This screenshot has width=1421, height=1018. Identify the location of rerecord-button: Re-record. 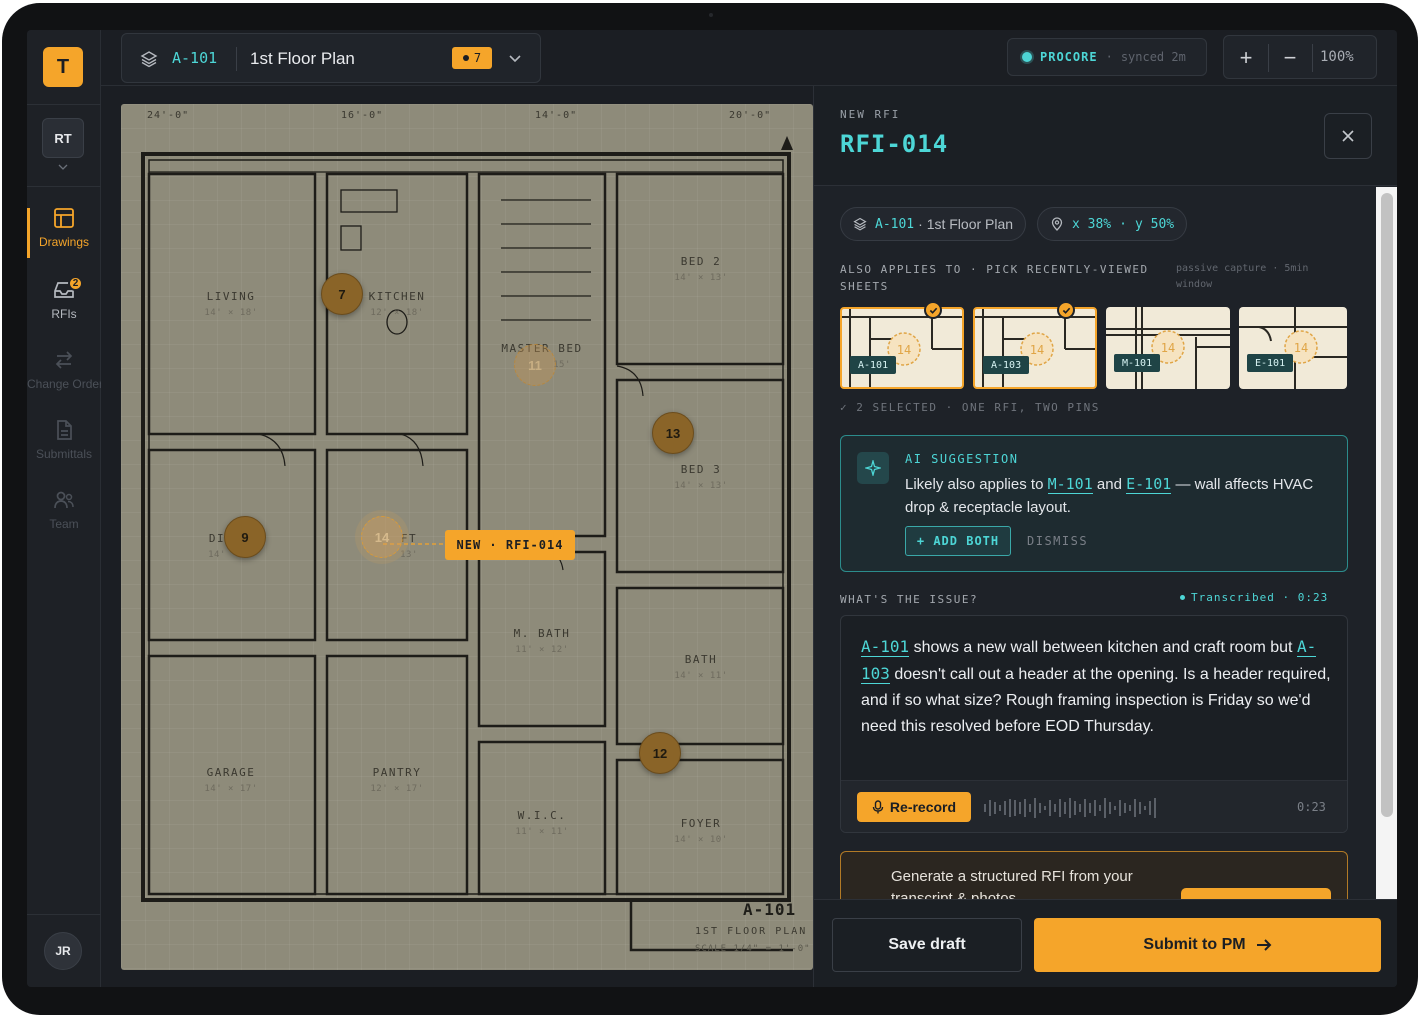
(914, 807).